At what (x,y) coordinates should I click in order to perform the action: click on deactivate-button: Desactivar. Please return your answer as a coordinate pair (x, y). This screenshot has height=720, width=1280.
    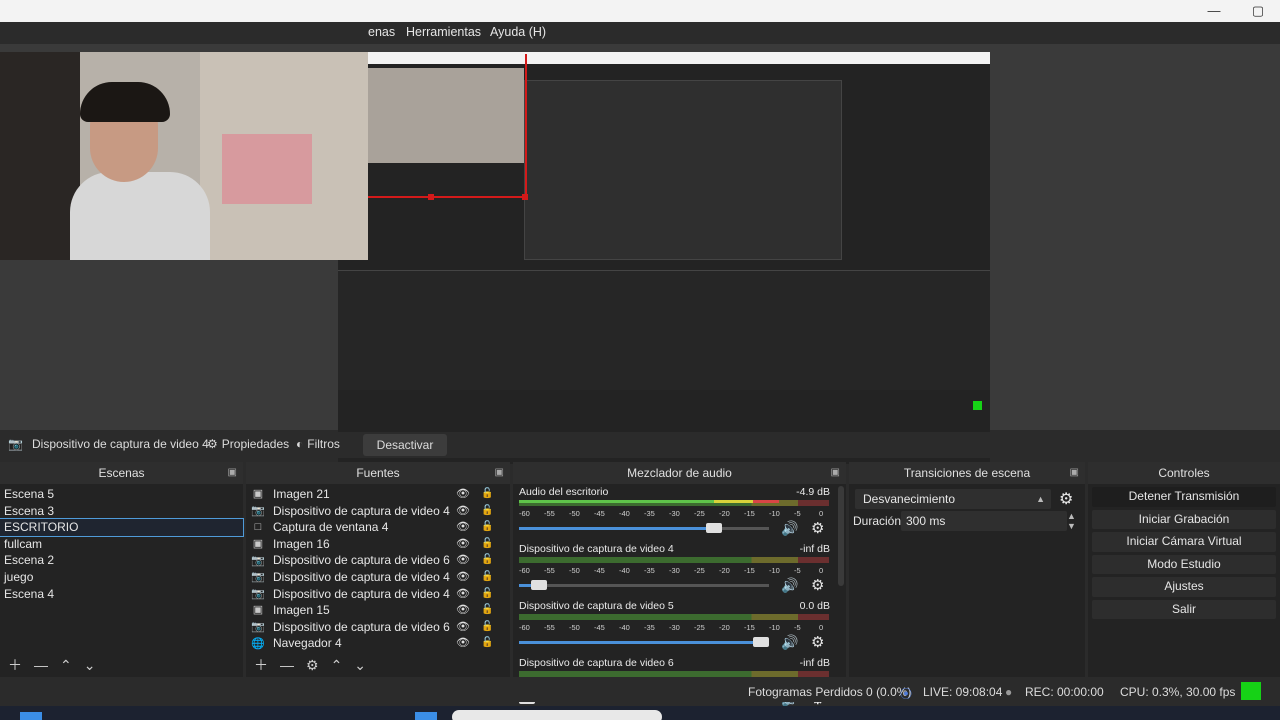
    Looking at the image, I should click on (405, 445).